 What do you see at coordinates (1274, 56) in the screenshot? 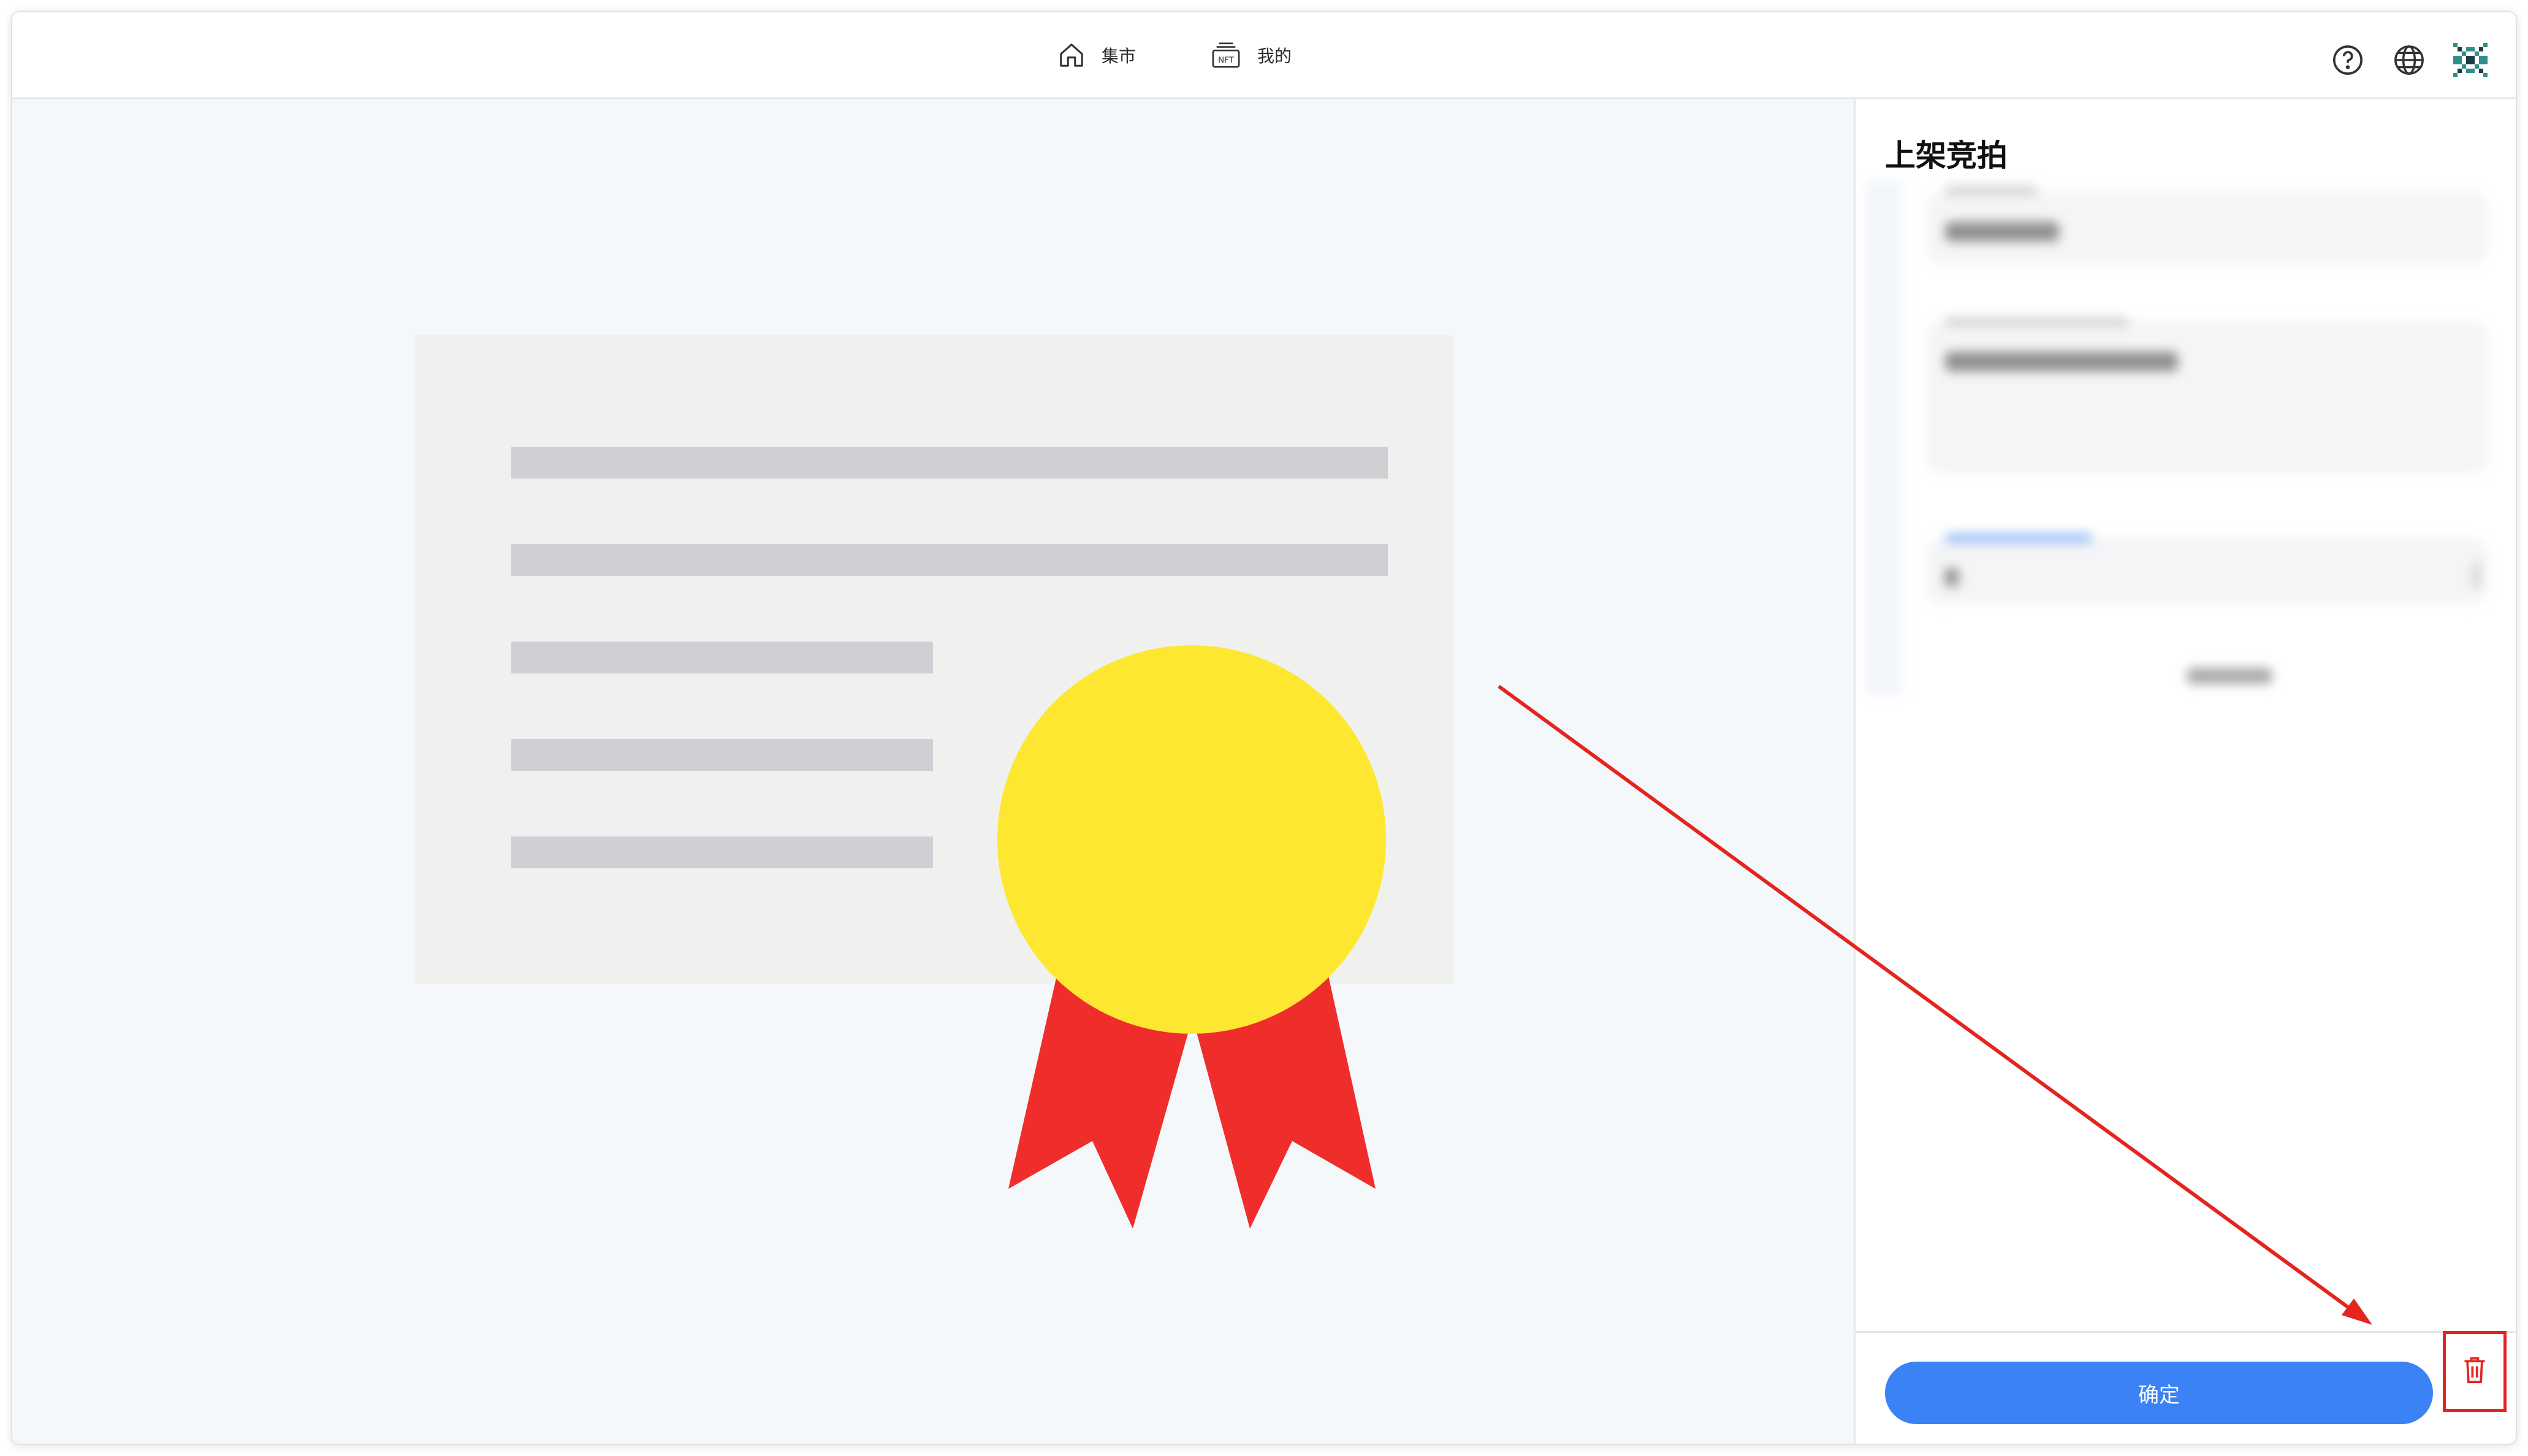
I see `nav-label: 我的` at bounding box center [1274, 56].